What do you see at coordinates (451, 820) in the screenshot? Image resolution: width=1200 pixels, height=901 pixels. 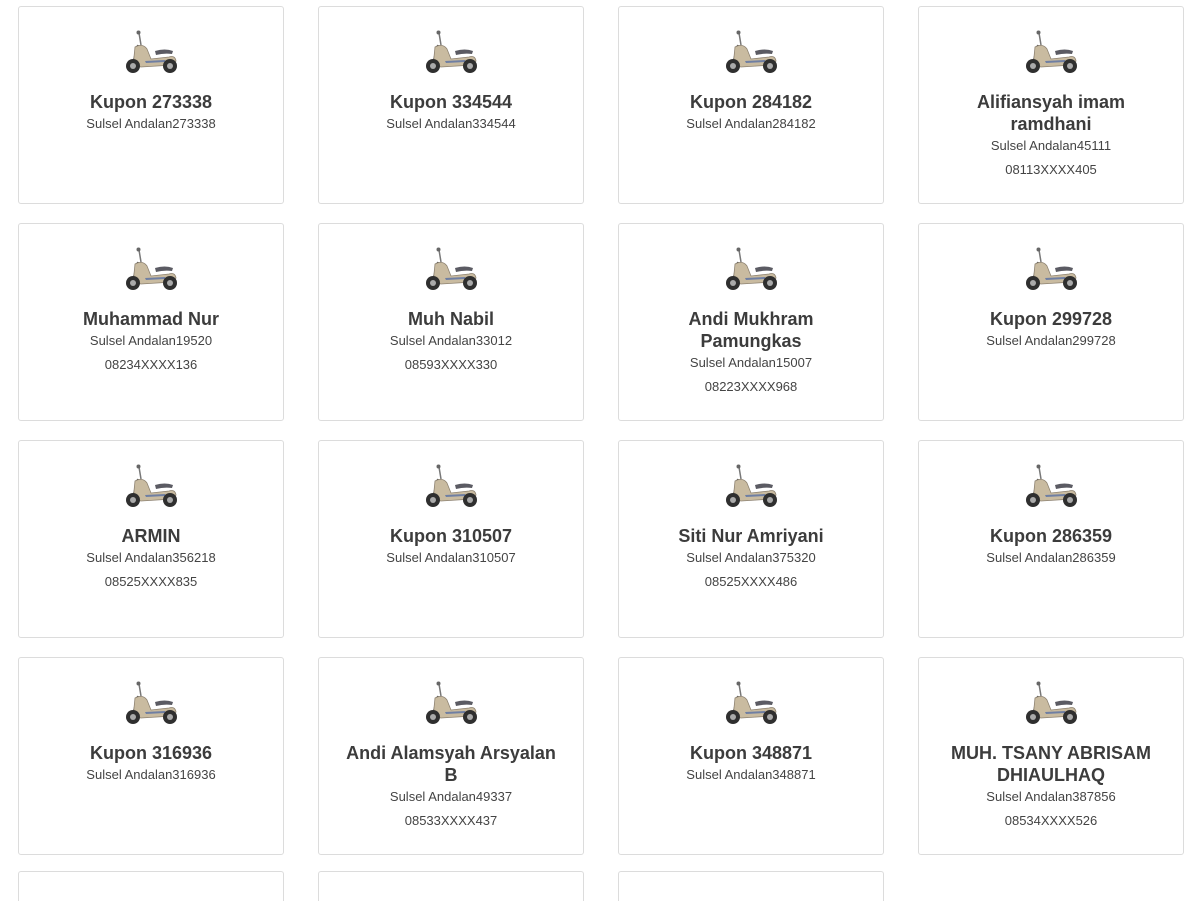 I see `card-phone: 08533XXXX437` at bounding box center [451, 820].